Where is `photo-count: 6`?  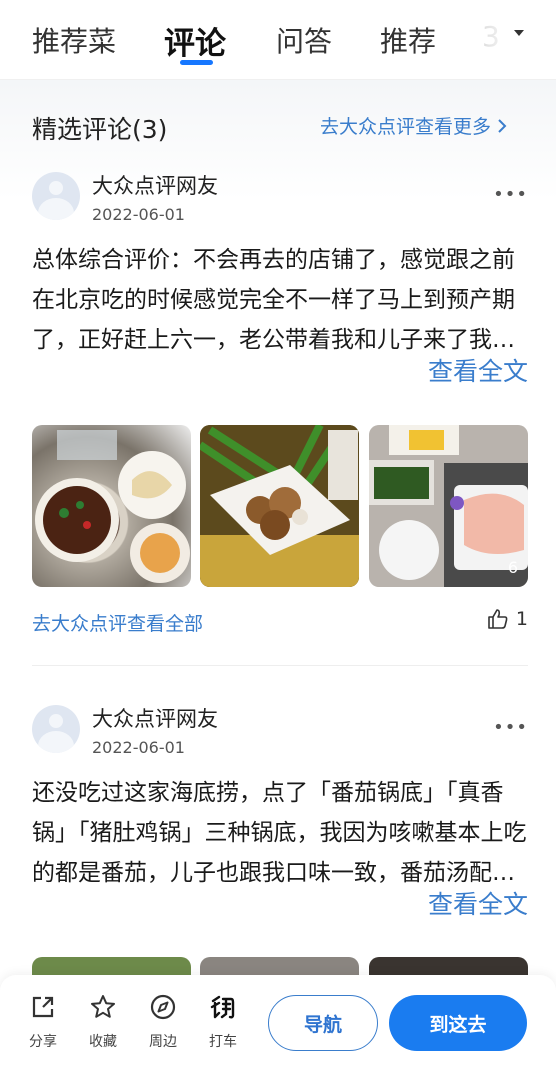
photo-count: 6 is located at coordinates (512, 567).